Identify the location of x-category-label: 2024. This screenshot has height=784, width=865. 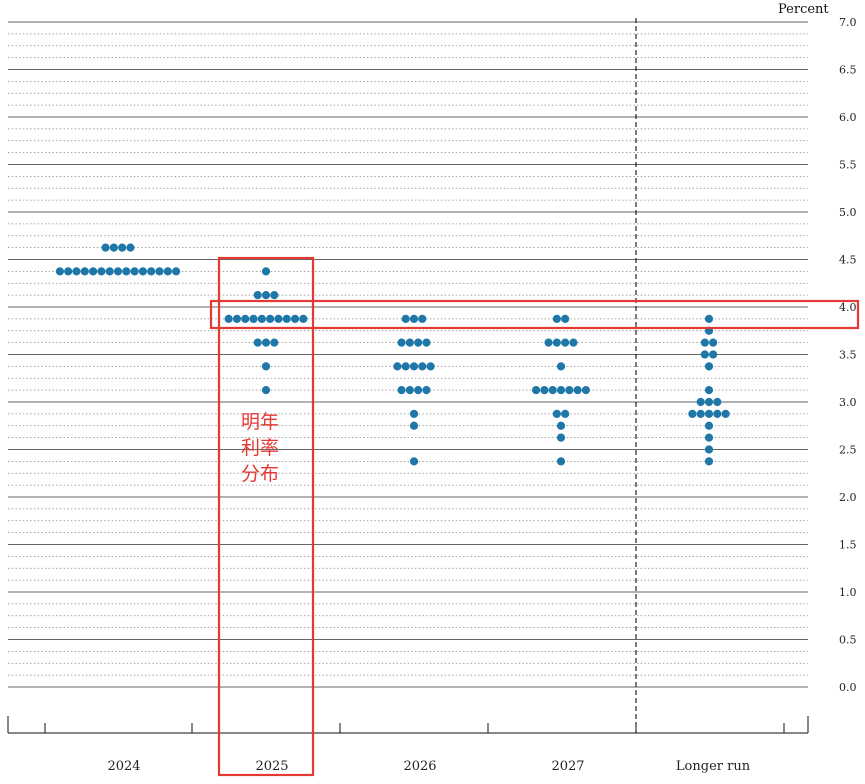
(123, 766).